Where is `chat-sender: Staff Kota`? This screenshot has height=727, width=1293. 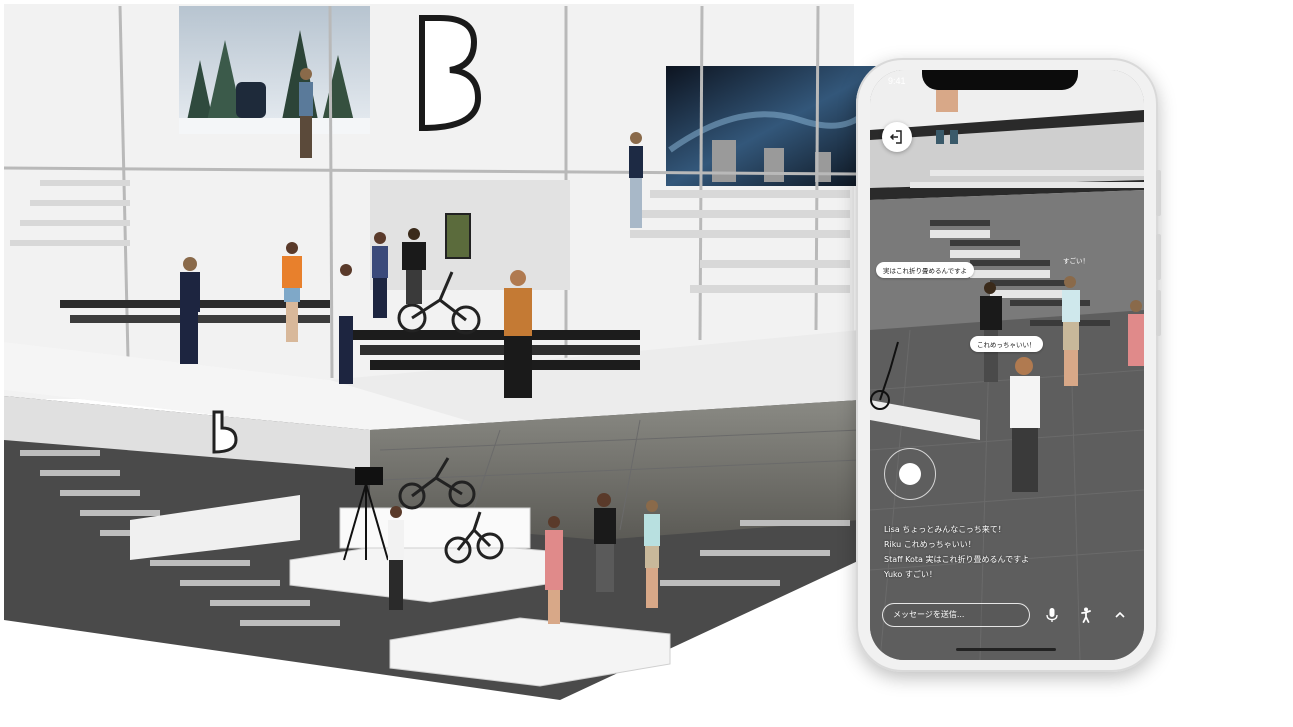
chat-sender: Staff Kota is located at coordinates (903, 559).